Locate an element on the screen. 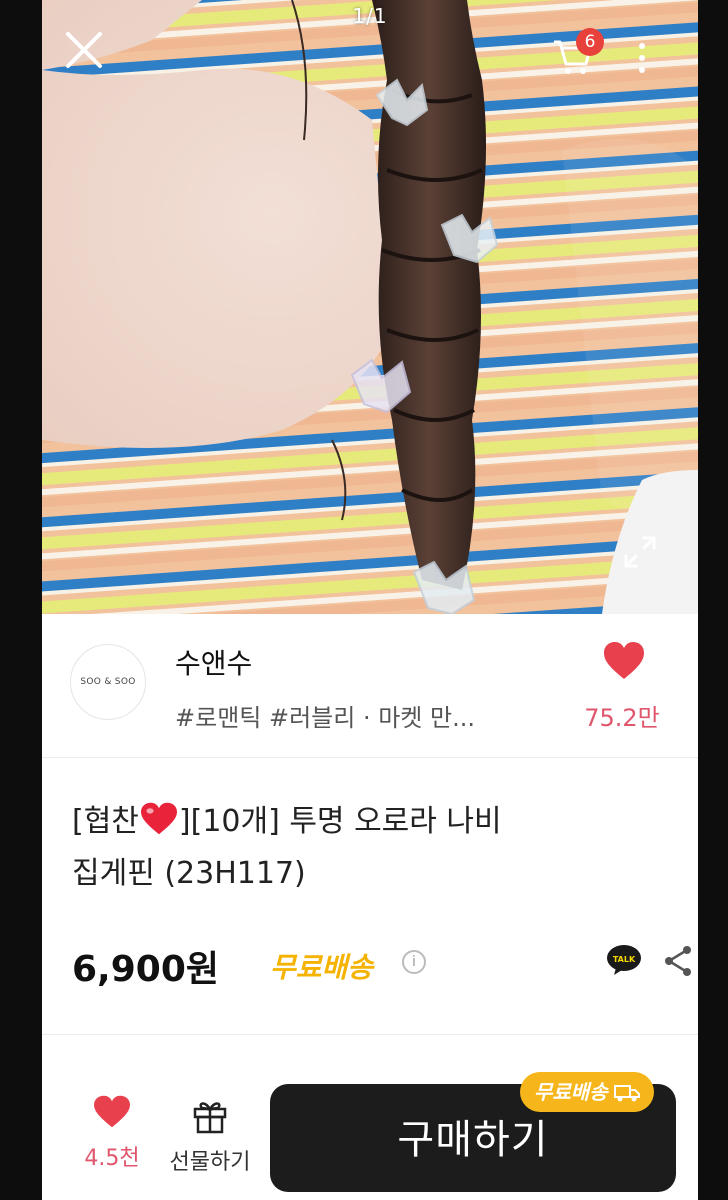  right-margin is located at coordinates (713, 600).